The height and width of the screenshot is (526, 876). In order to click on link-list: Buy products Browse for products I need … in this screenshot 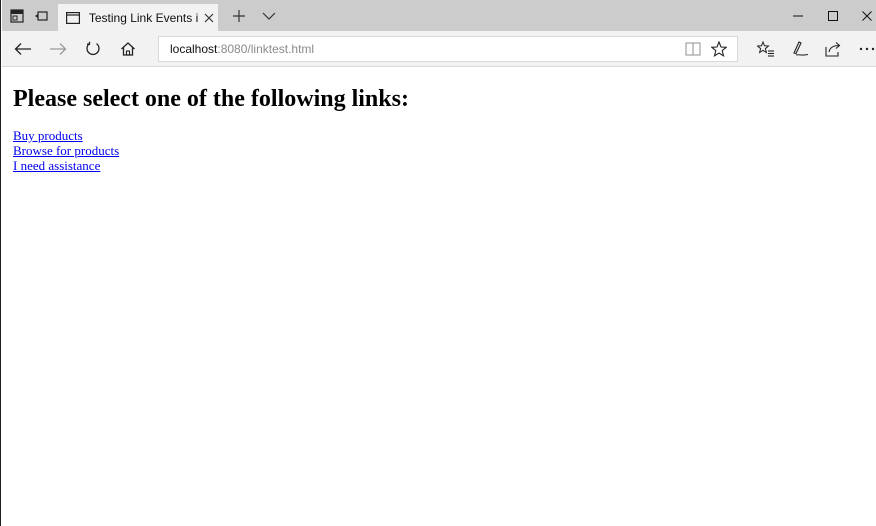, I will do `click(66, 150)`.